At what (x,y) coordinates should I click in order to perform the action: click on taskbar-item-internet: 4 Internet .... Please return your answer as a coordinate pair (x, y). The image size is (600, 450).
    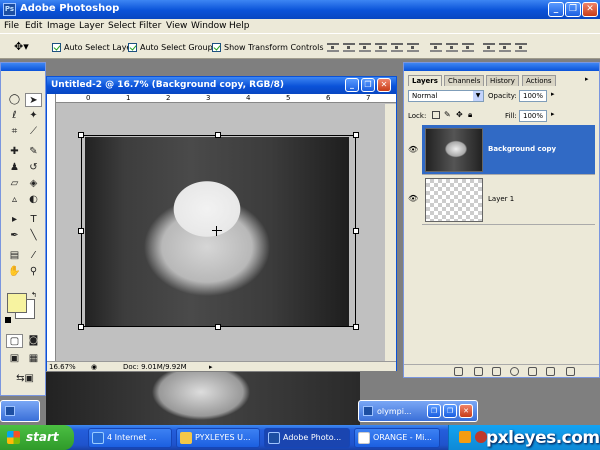
    Looking at the image, I should click on (130, 438).